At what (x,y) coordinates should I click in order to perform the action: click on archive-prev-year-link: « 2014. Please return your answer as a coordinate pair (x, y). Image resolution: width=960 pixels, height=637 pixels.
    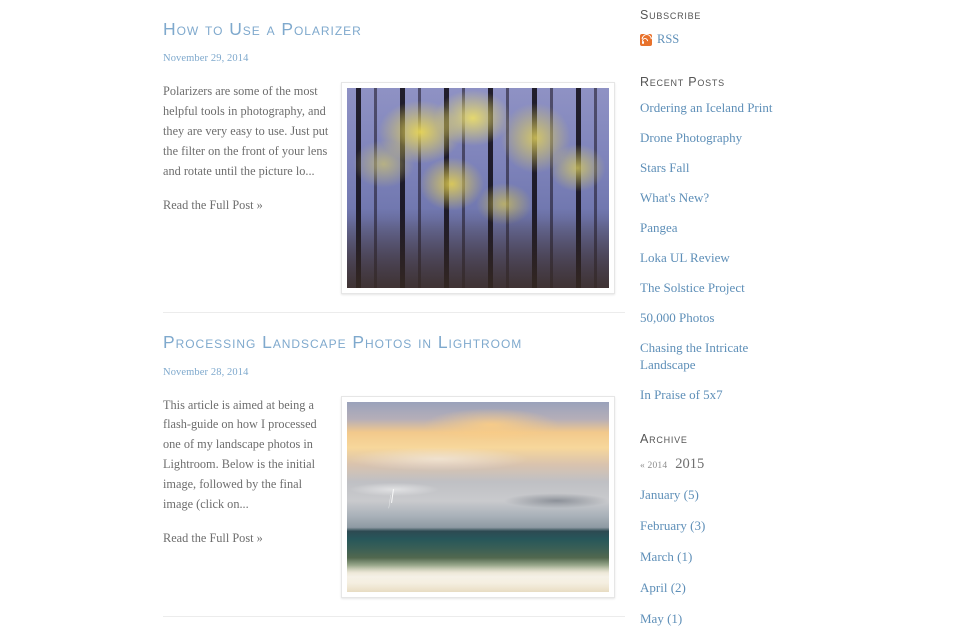
    Looking at the image, I should click on (653, 466).